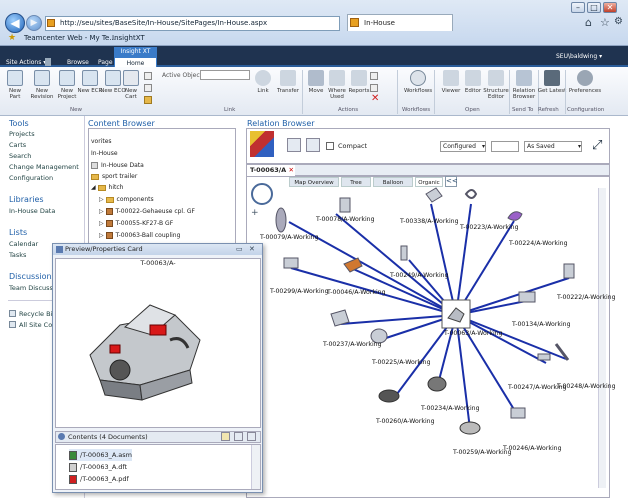 This screenshot has height=498, width=628. What do you see at coordinates (418, 87) in the screenshot?
I see `workflows-button: Workflows` at bounding box center [418, 87].